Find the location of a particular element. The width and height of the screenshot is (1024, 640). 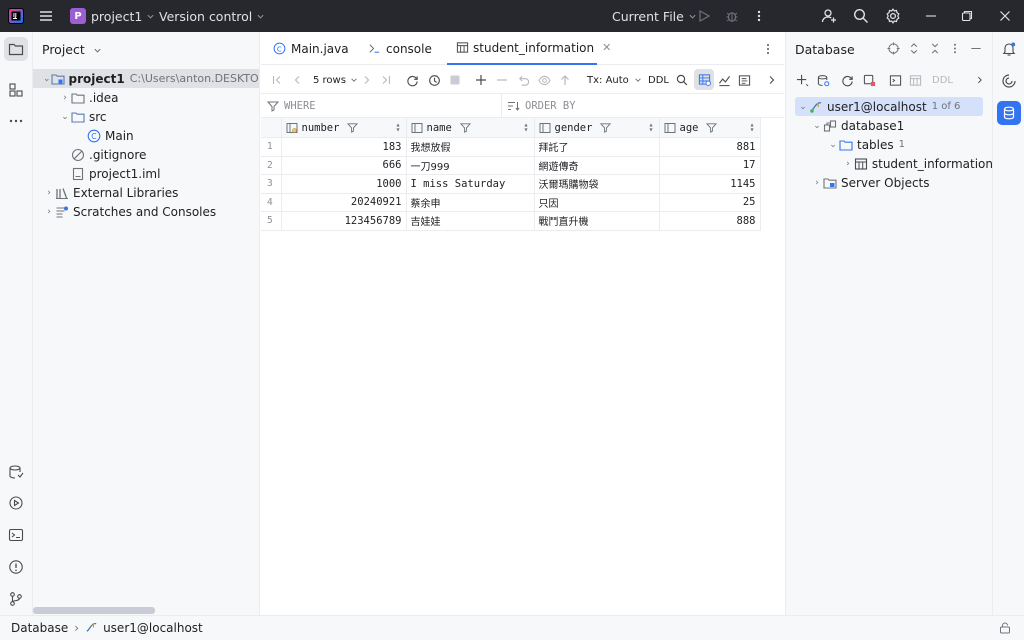

cell-age: 881 is located at coordinates (710, 147).